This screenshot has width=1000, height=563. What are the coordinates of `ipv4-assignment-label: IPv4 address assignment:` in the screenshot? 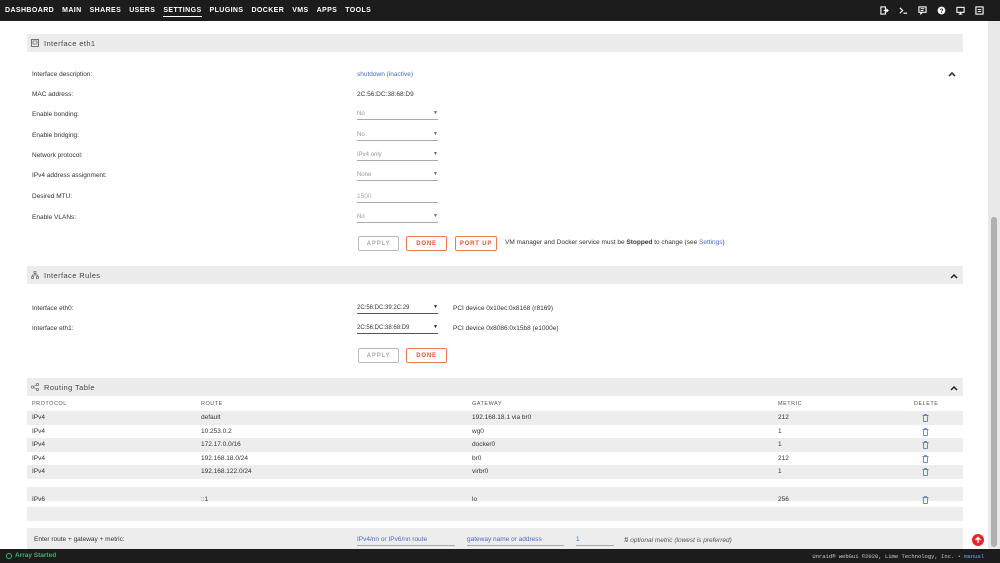 It's located at (69, 175).